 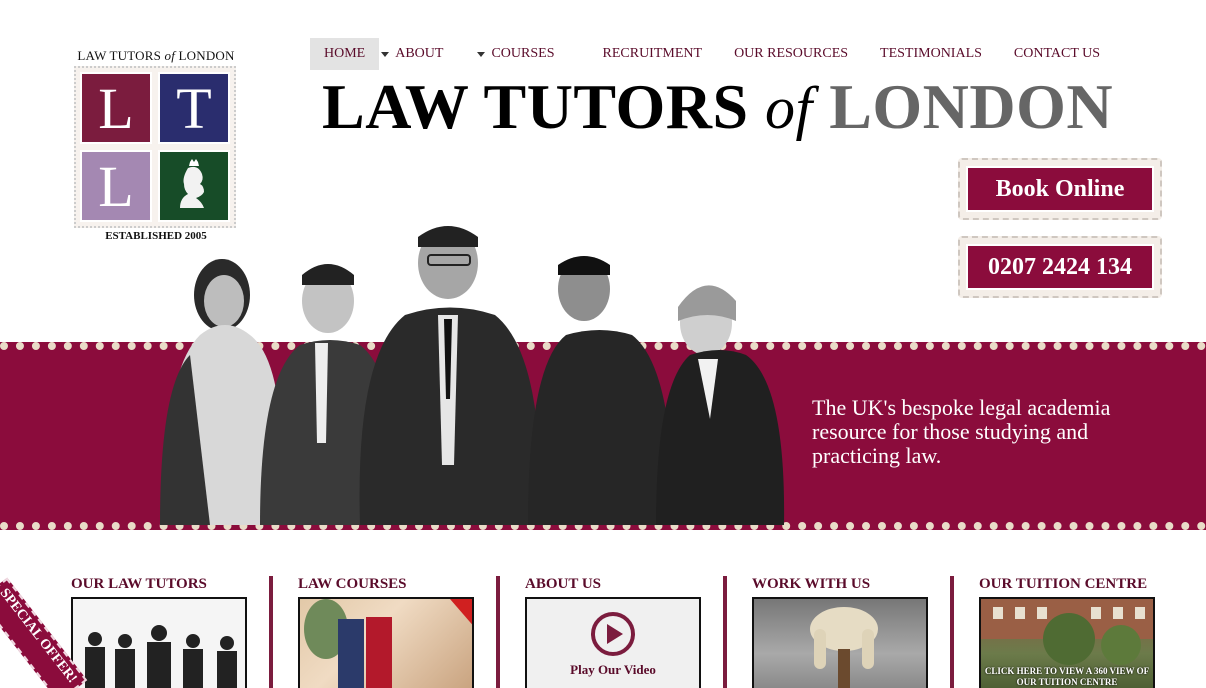 I want to click on queen-silhouette-icon, so click(x=194, y=186).